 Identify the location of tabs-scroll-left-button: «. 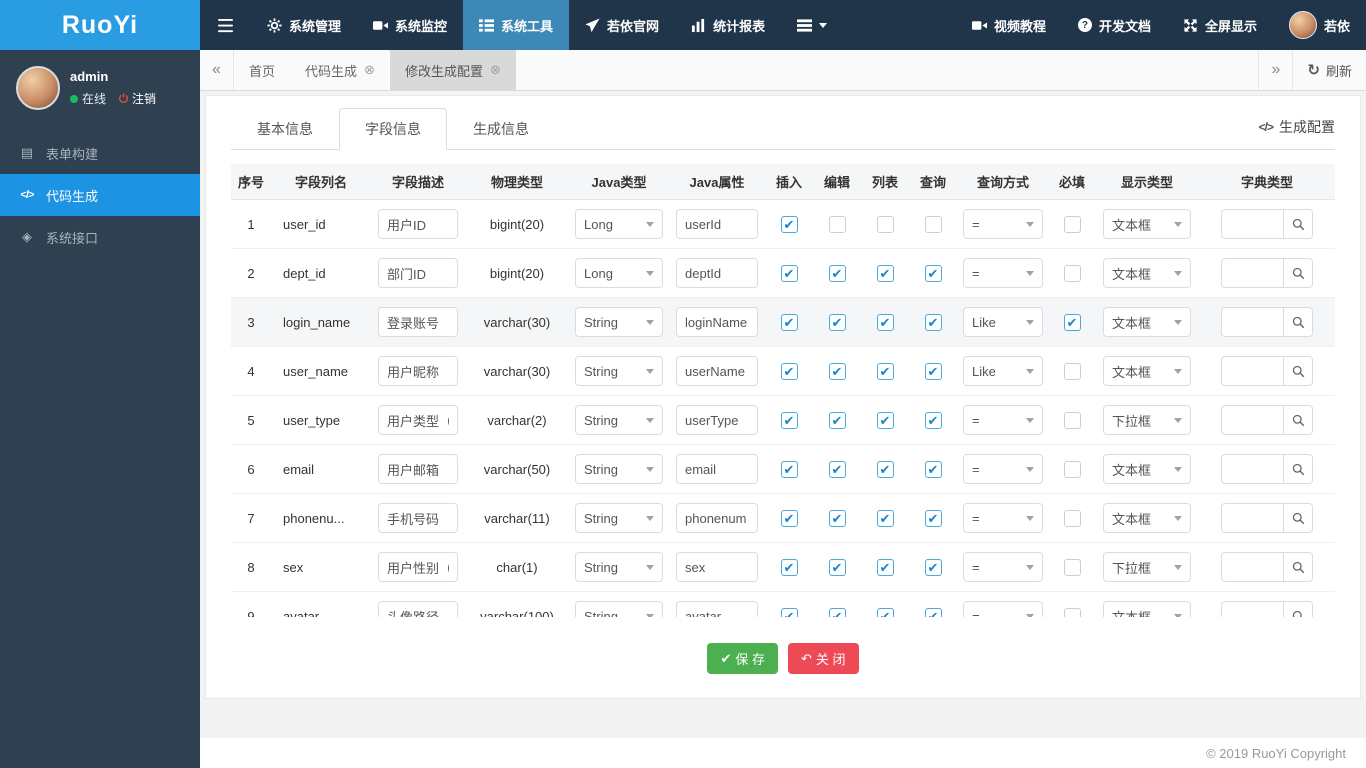
(217, 70).